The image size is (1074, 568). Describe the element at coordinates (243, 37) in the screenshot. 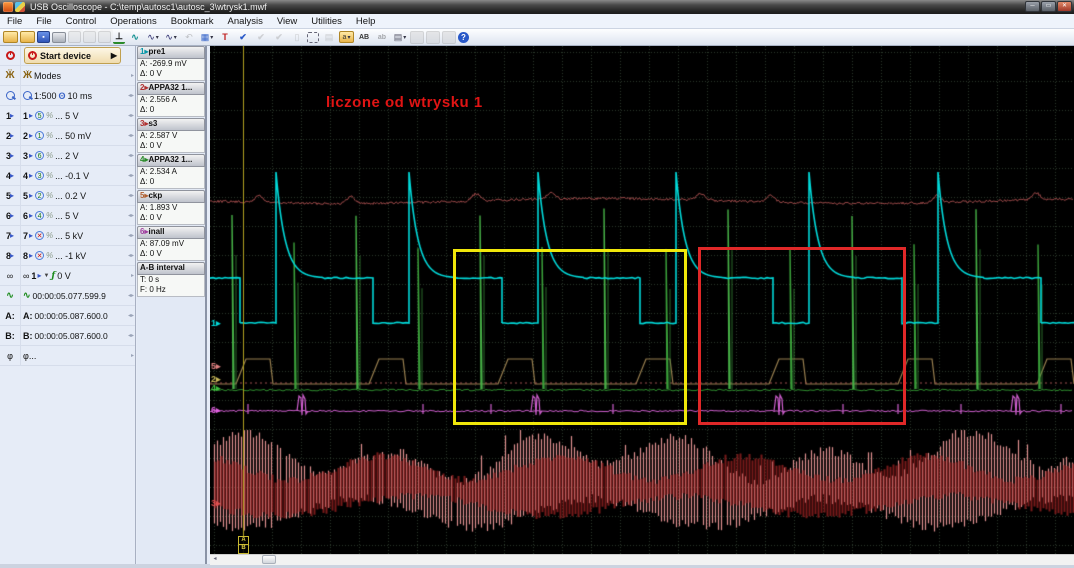

I see `accept-icon: ✔` at that location.